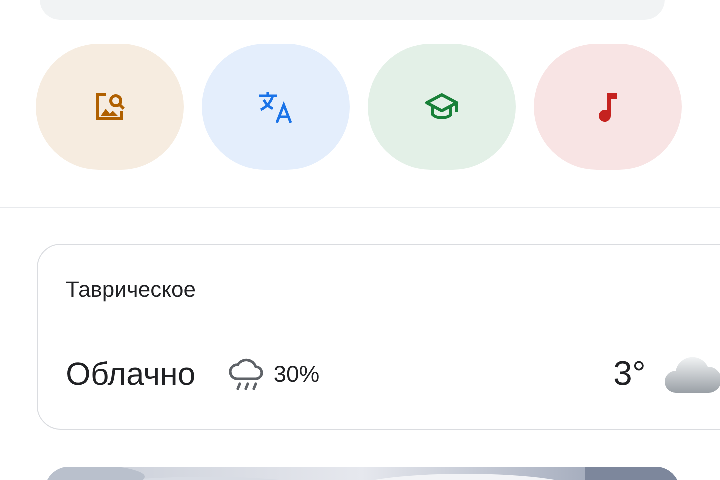 This screenshot has height=480, width=720. What do you see at coordinates (131, 290) in the screenshot?
I see `location-label: Таврическое` at bounding box center [131, 290].